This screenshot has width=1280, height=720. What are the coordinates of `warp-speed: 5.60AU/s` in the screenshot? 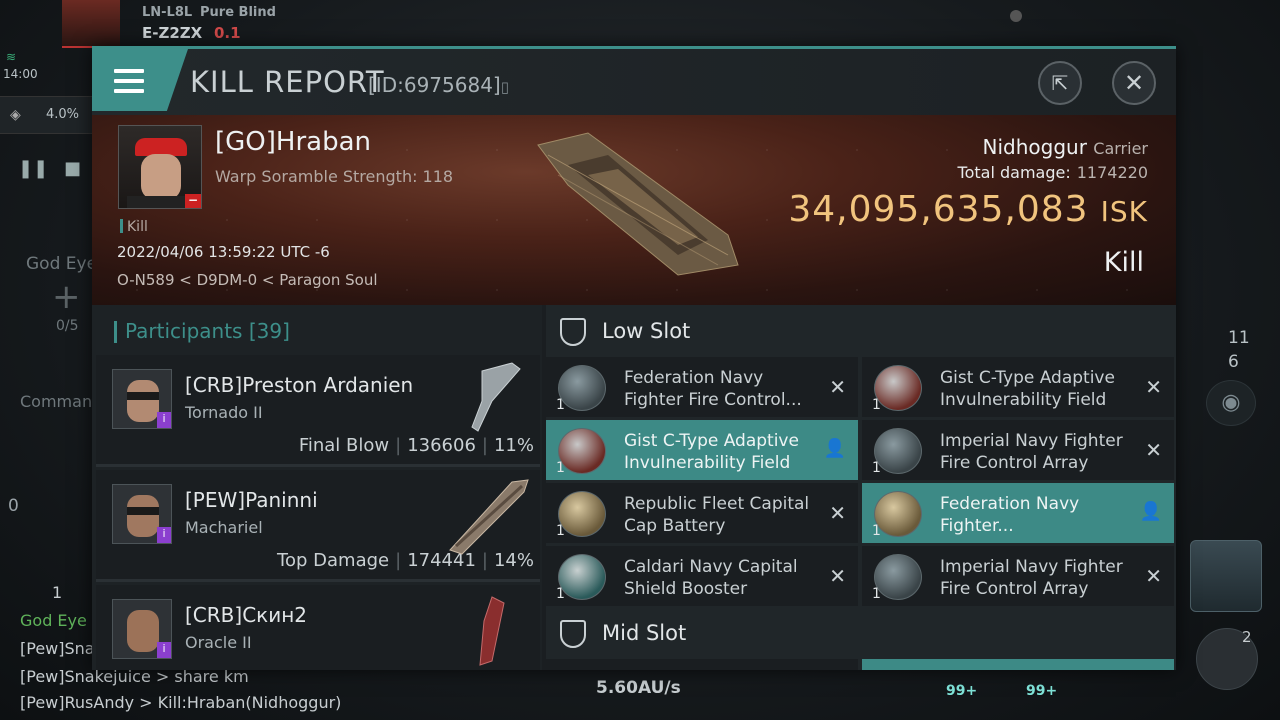 It's located at (638, 688).